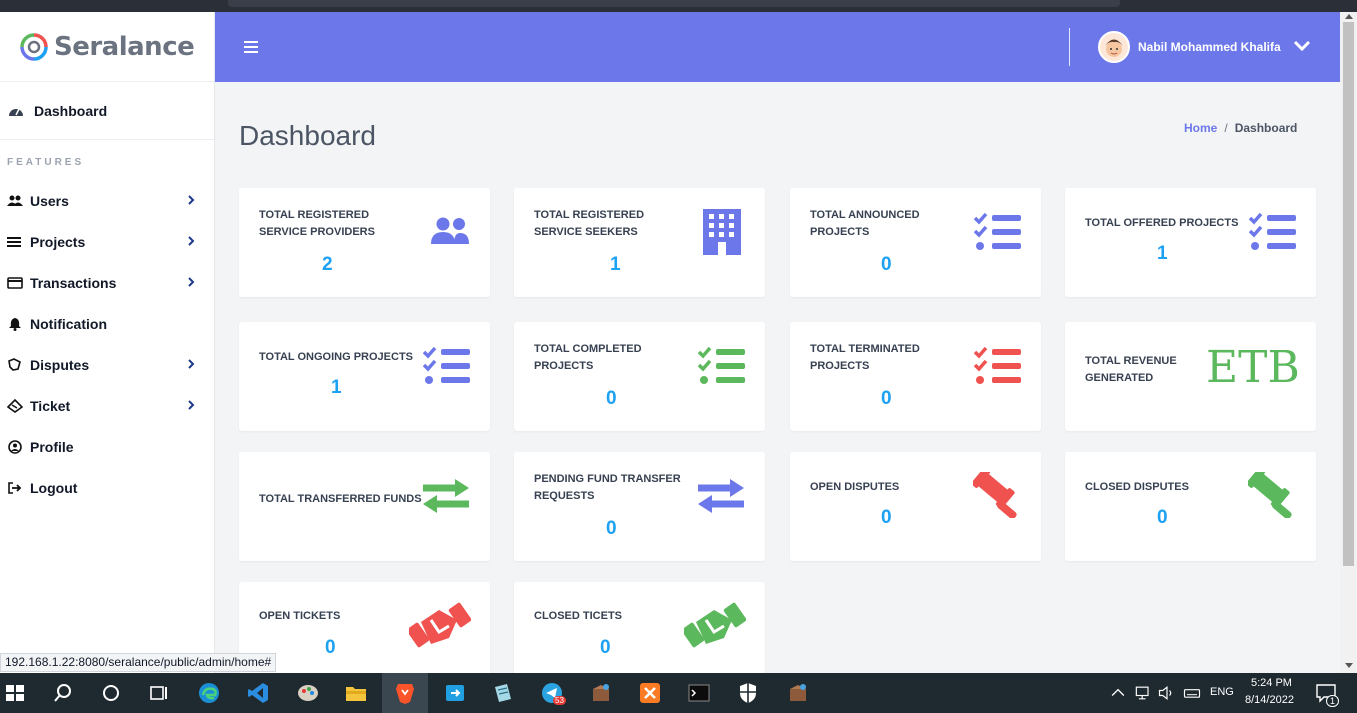  I want to click on avatar, so click(1114, 47).